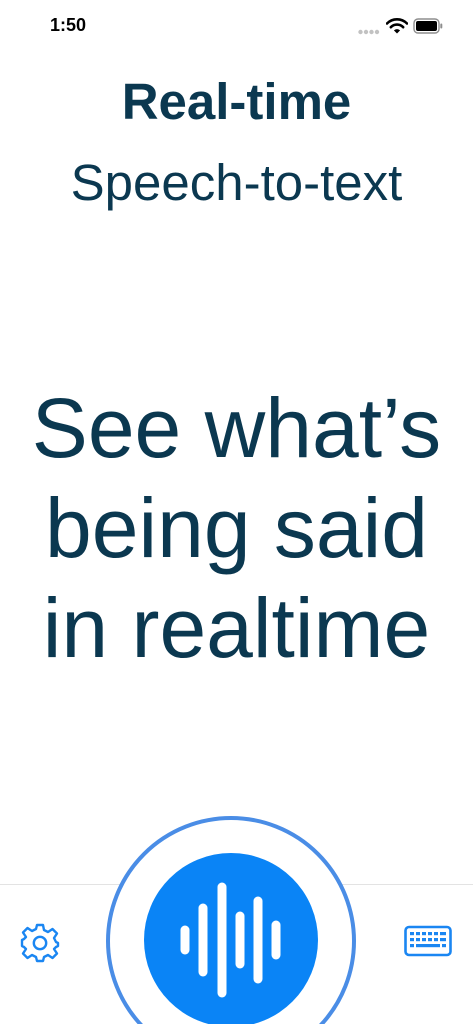 This screenshot has height=1024, width=473. Describe the element at coordinates (428, 26) in the screenshot. I see `battery-icon` at that location.